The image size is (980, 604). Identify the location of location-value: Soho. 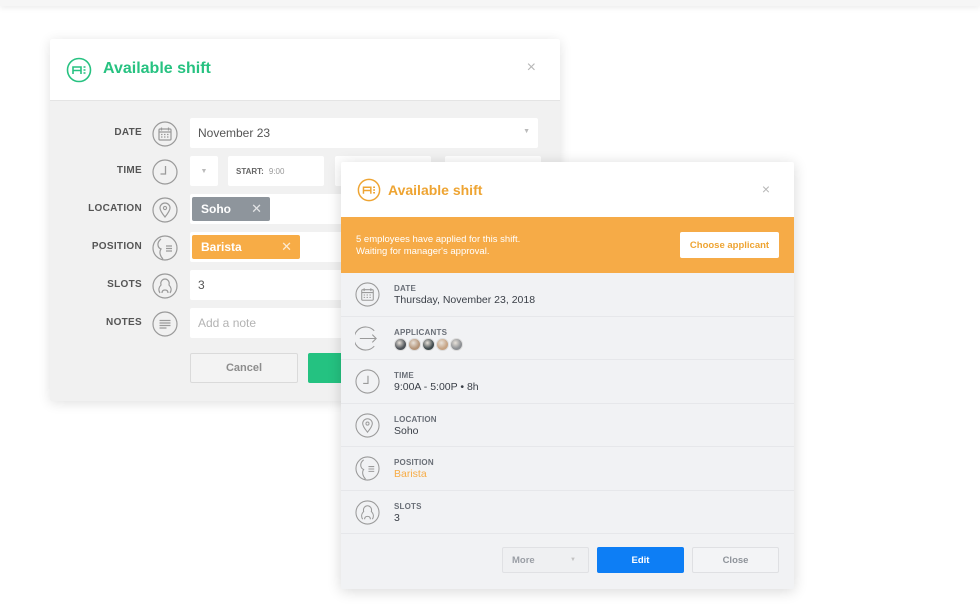
(406, 430).